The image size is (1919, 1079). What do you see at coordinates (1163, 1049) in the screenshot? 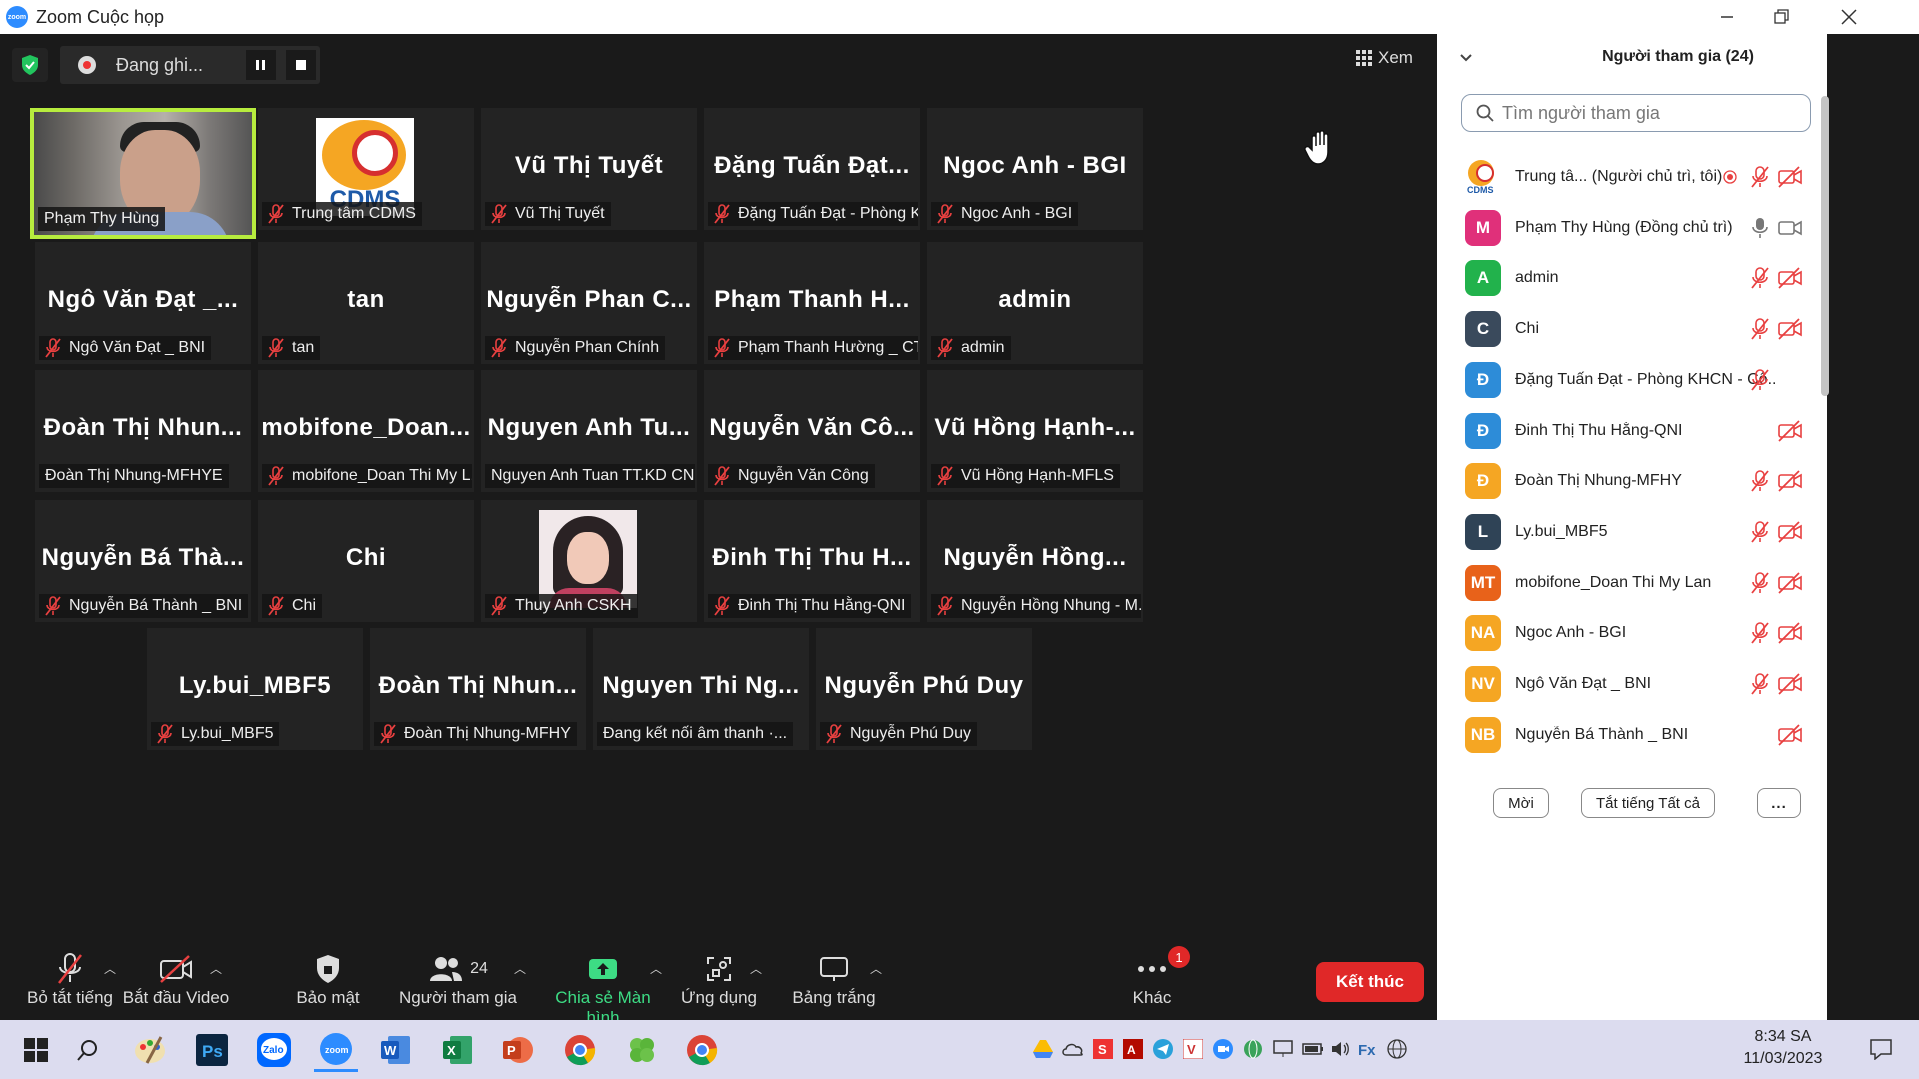
I see `telegram-tray-icon` at bounding box center [1163, 1049].